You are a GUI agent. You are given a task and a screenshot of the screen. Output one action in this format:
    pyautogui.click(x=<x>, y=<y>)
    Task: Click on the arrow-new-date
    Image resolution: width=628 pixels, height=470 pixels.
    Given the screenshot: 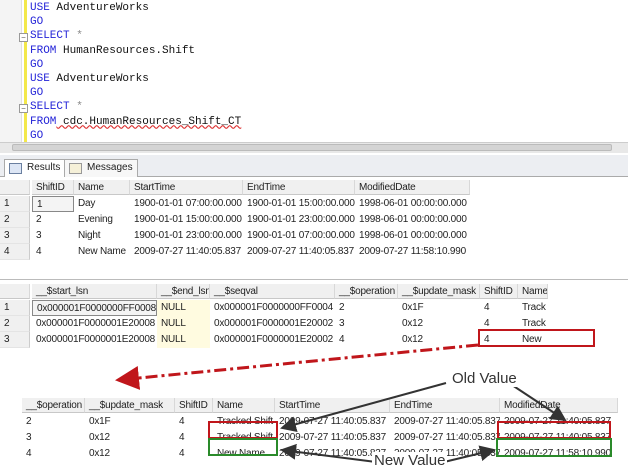 What is the action you would take?
    pyautogui.click(x=469, y=454)
    